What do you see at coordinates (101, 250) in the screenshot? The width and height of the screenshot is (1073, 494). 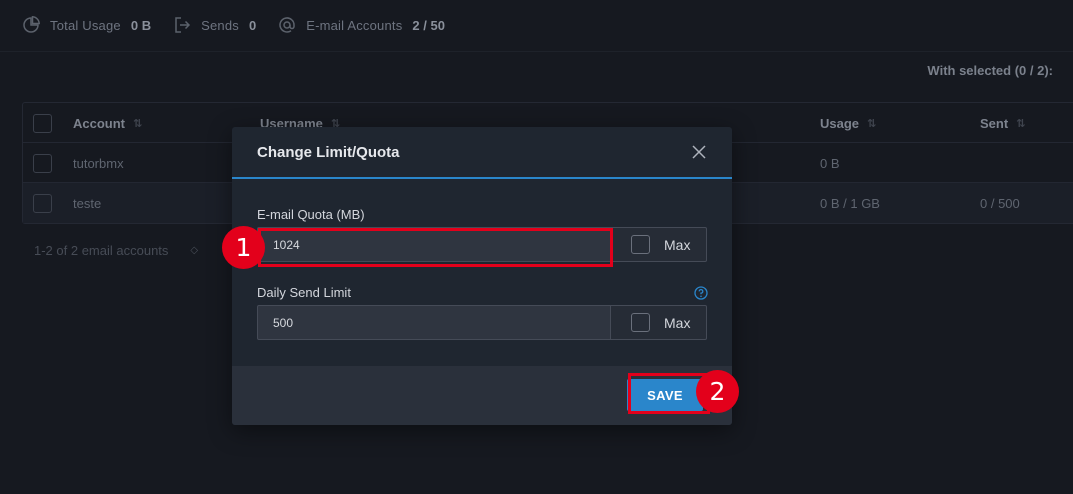 I see `pagination-summary: 1-2 of 2 email accounts` at bounding box center [101, 250].